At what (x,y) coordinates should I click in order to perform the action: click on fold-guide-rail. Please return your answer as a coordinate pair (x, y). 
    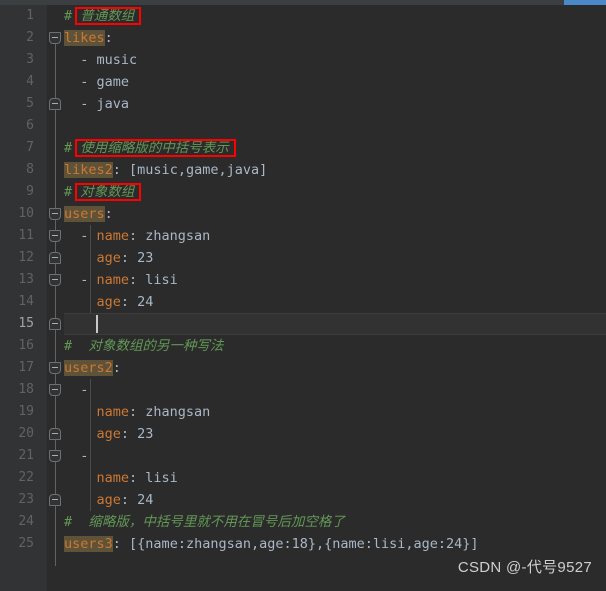
    Looking at the image, I should click on (55, 302).